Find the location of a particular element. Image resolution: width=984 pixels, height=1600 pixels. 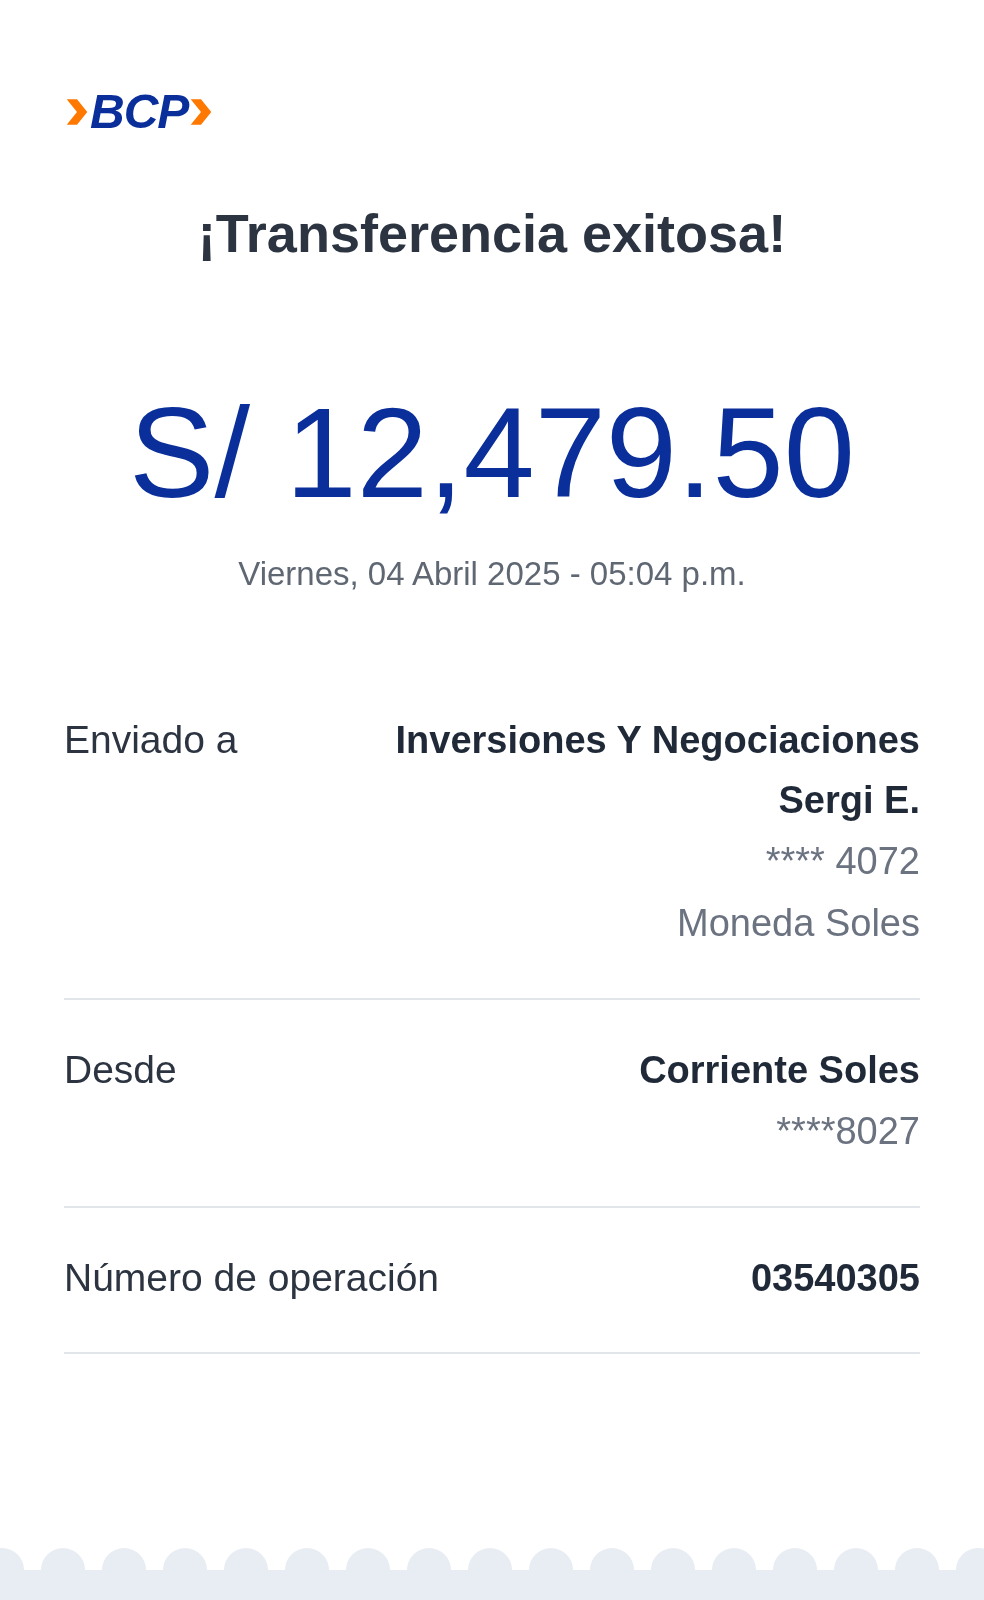

detail-value: Inversiones Y Negociaciones Sergi E. is located at coordinates (657, 770).